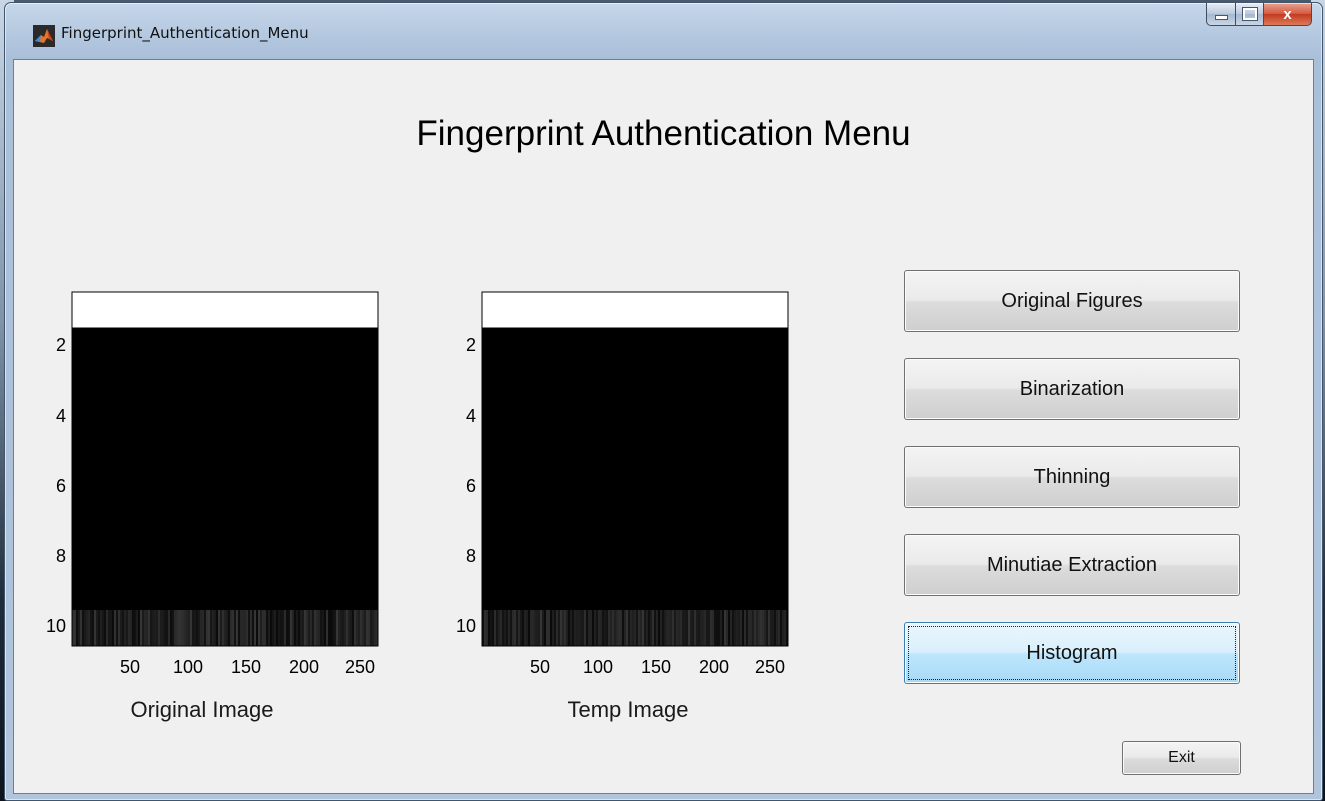 This screenshot has height=801, width=1325. Describe the element at coordinates (466, 485) in the screenshot. I see `temp-image-yticks: 2 4 6 8 10` at that location.